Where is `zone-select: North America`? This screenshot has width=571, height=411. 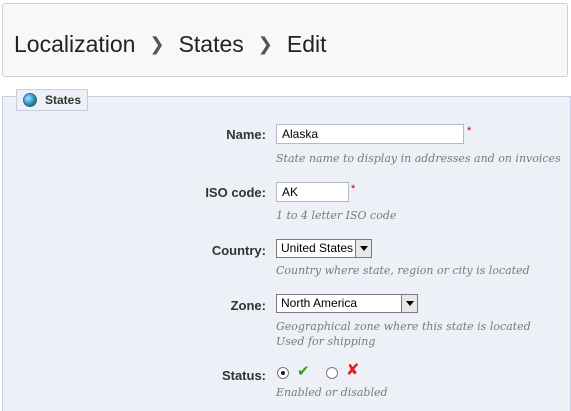 zone-select: North America is located at coordinates (347, 303).